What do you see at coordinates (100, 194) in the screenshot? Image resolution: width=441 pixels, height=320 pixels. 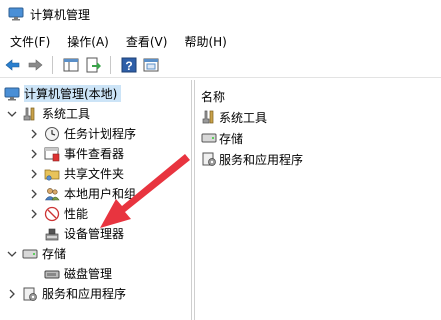 I see `tree-label: 本地用户和组` at bounding box center [100, 194].